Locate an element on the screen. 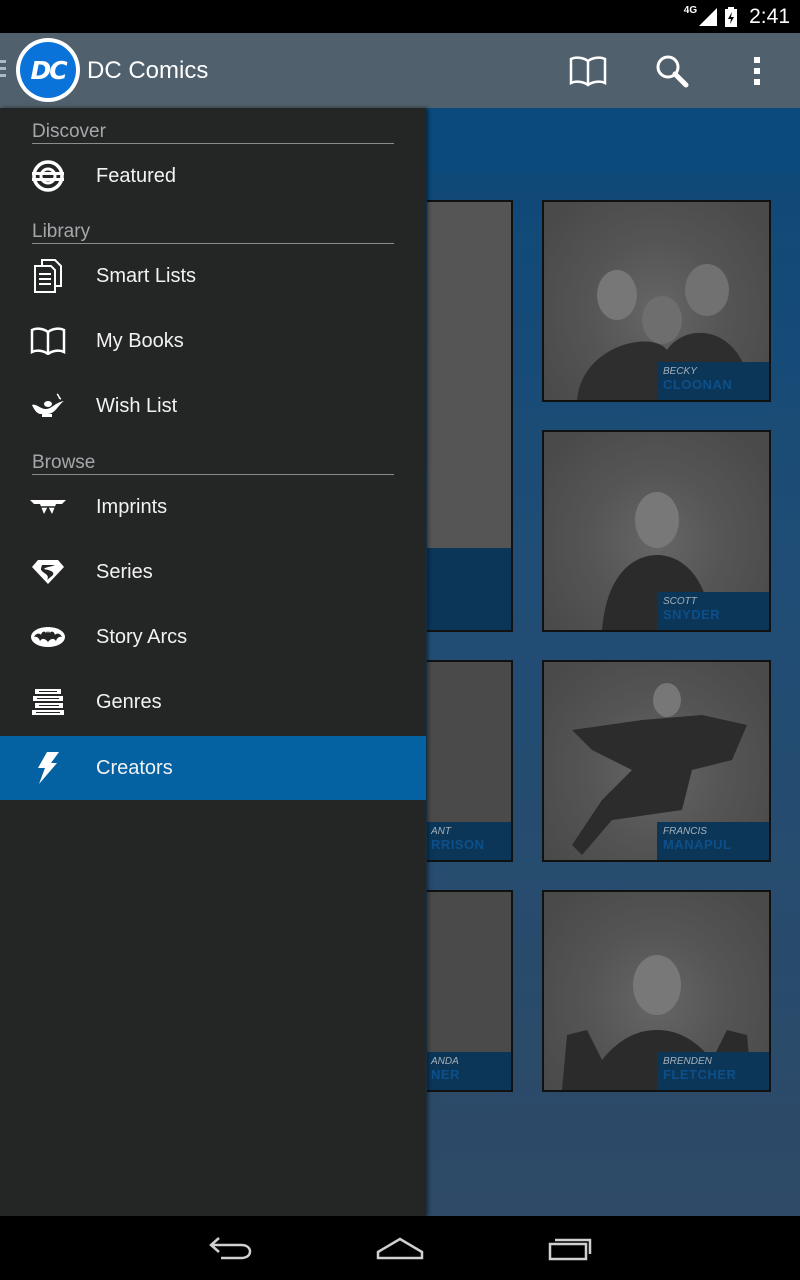 The width and height of the screenshot is (800, 1280). section-header-library: Library is located at coordinates (213, 226).